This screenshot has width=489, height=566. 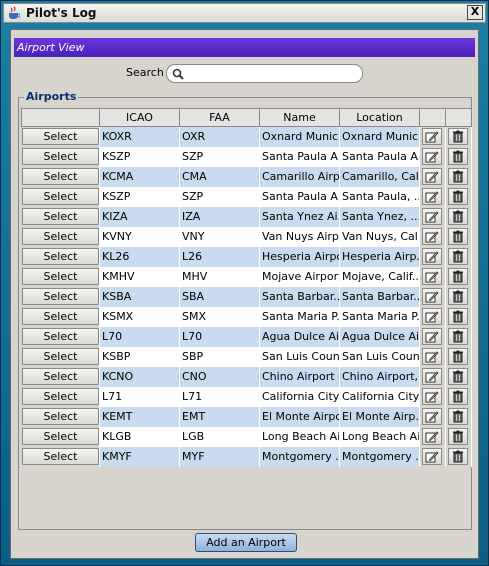 I want to click on cell-faa: SBP, so click(x=220, y=357).